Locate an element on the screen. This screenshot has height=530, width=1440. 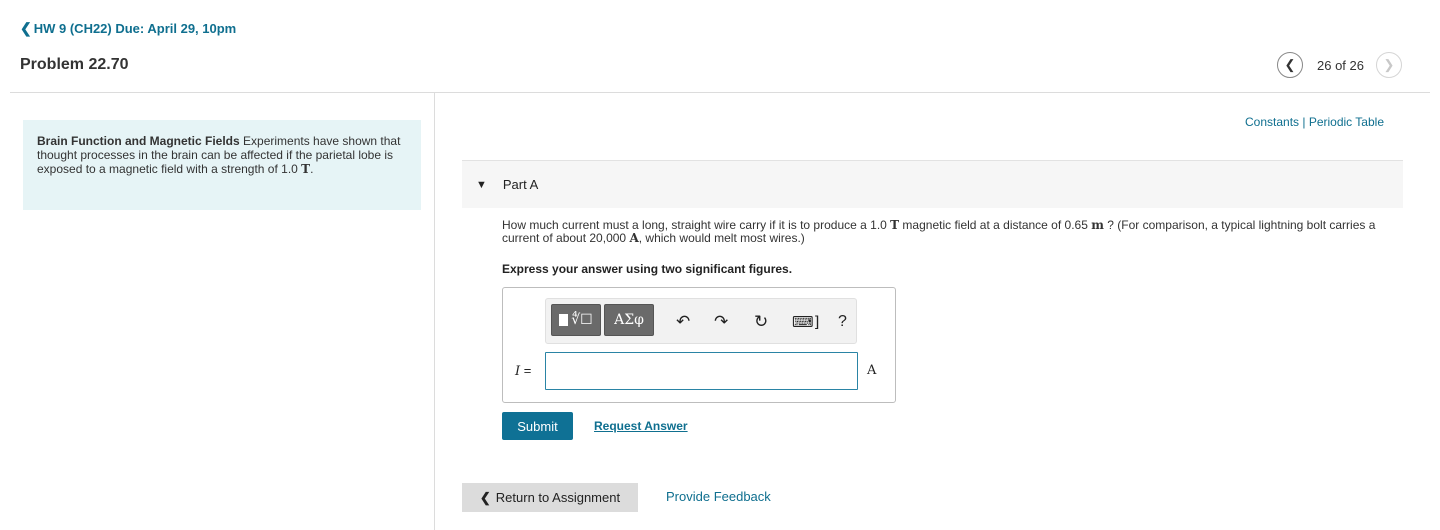
provide-feedback-link: Provide Feedback is located at coordinates (718, 496).